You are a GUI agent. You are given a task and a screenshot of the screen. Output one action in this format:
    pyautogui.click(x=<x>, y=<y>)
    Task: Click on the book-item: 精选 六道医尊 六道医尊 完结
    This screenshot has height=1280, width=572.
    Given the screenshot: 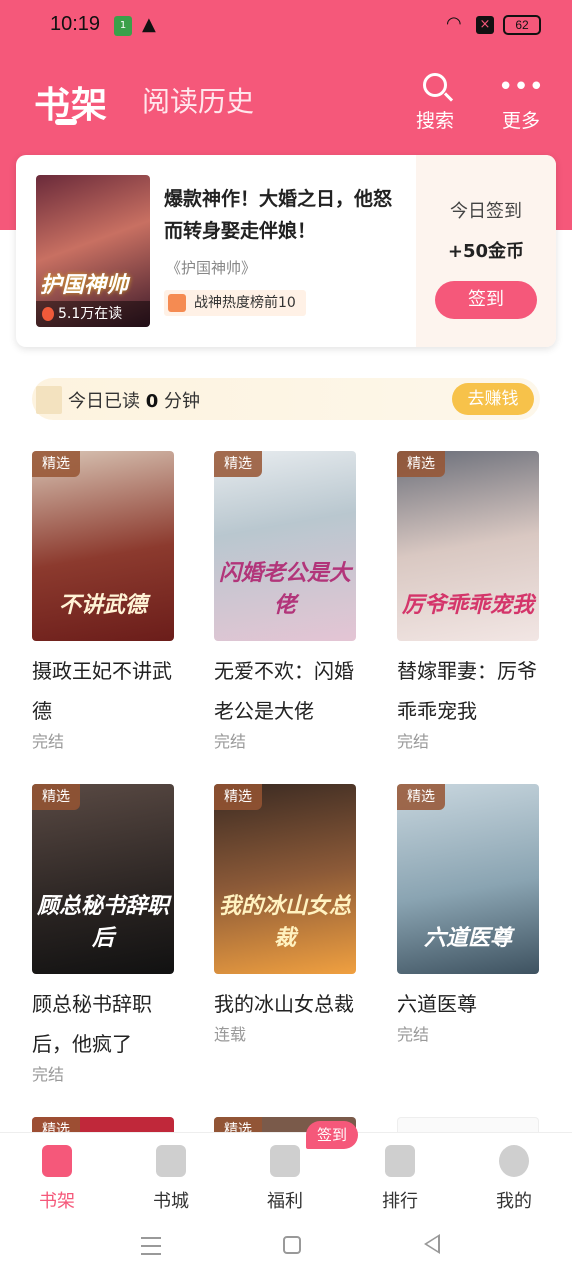 What is the action you would take?
    pyautogui.click(x=477, y=915)
    